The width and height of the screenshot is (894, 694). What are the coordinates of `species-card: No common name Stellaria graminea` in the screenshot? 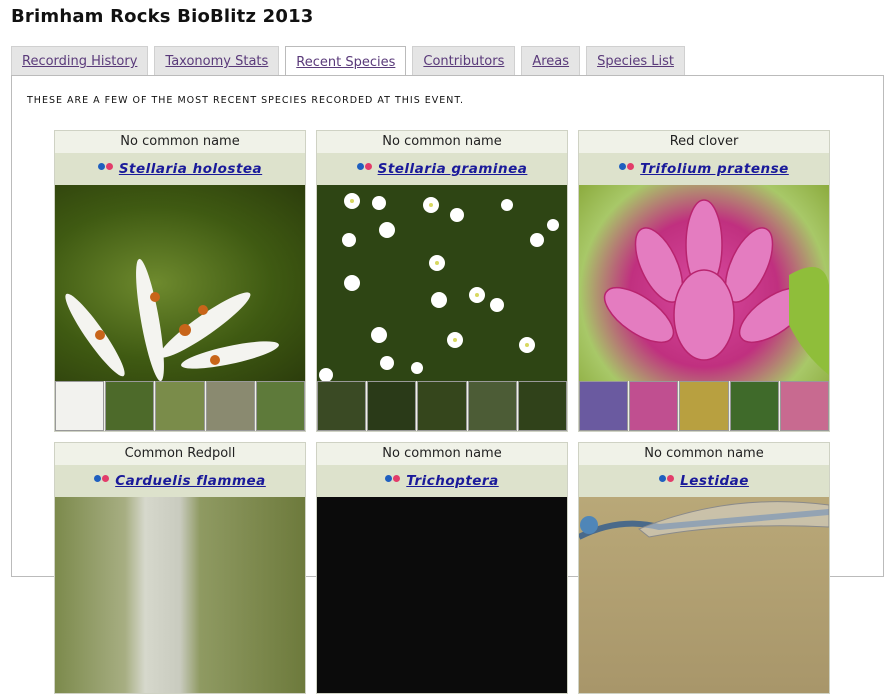 It's located at (442, 281).